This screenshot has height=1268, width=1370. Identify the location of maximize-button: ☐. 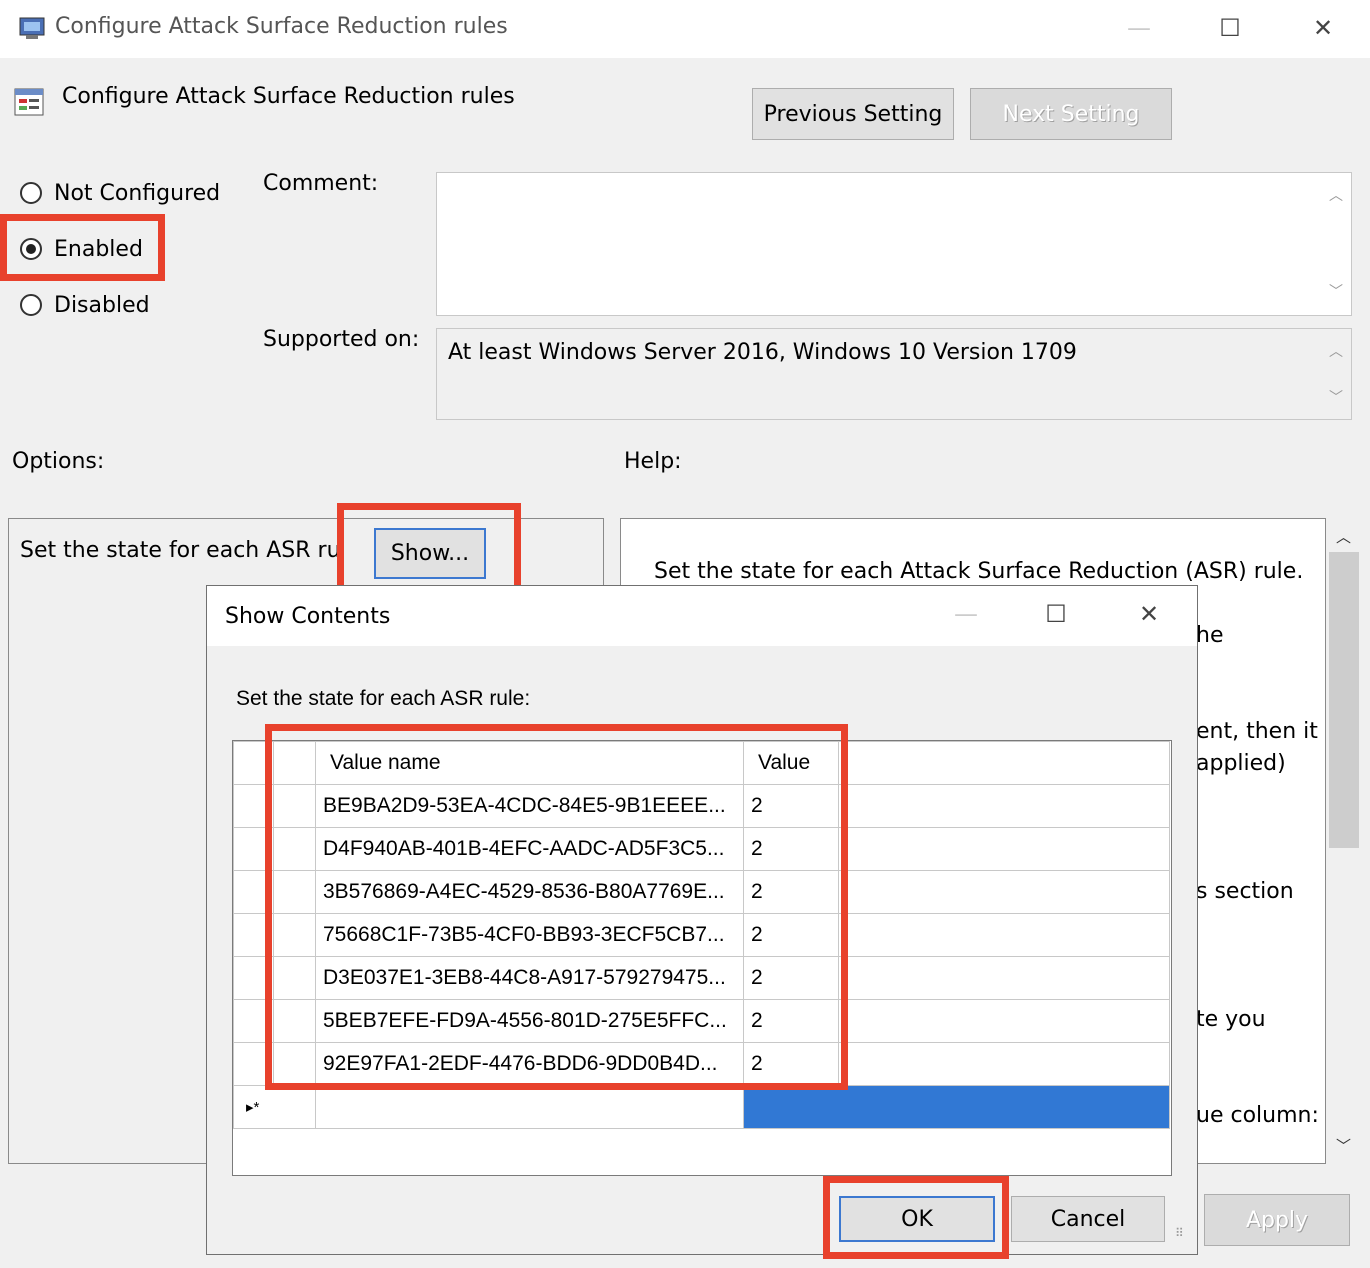
(1230, 28).